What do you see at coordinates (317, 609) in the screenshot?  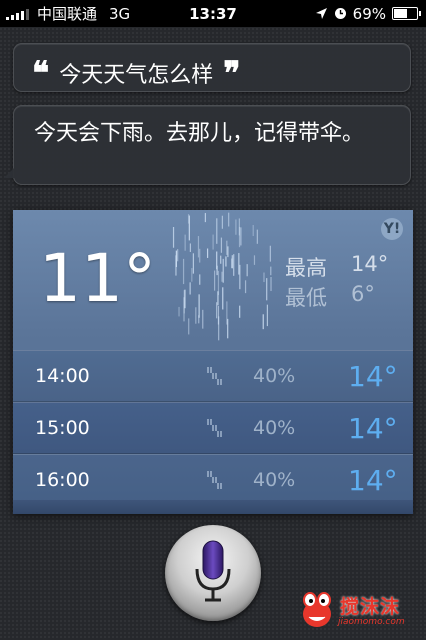 I see `mascot-icon` at bounding box center [317, 609].